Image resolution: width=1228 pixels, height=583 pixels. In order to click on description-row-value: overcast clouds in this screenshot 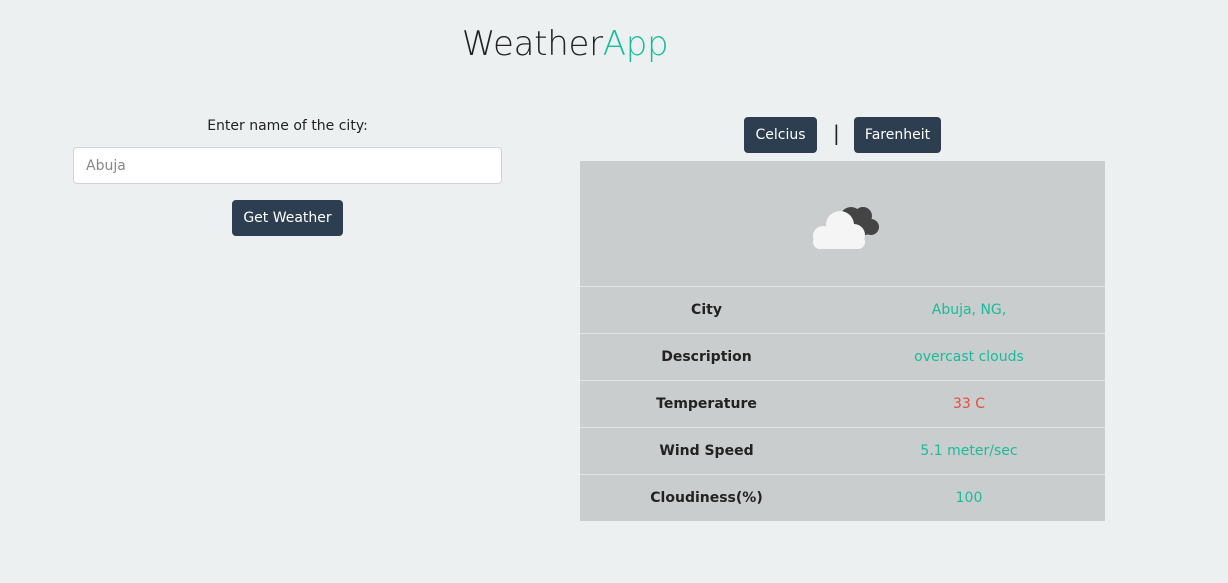, I will do `click(969, 357)`.